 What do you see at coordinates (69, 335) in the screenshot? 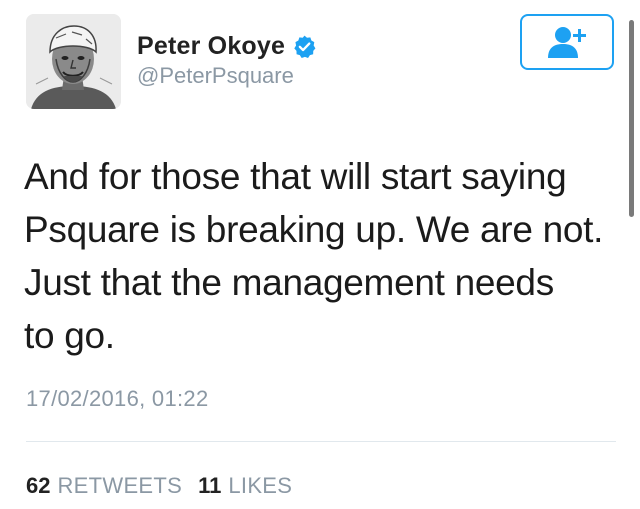
I see `tweet-line: to go.` at bounding box center [69, 335].